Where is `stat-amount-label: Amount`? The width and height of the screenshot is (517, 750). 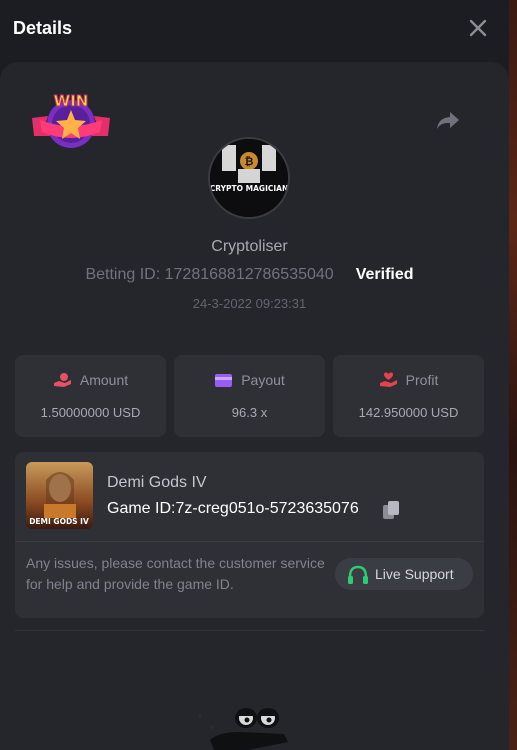 stat-amount-label: Amount is located at coordinates (104, 380).